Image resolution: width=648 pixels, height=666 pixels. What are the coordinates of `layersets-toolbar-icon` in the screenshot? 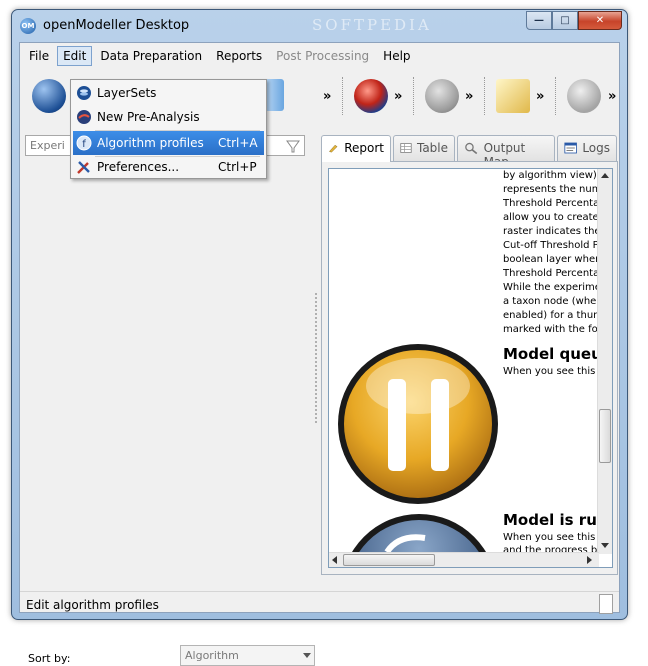 It's located at (49, 96).